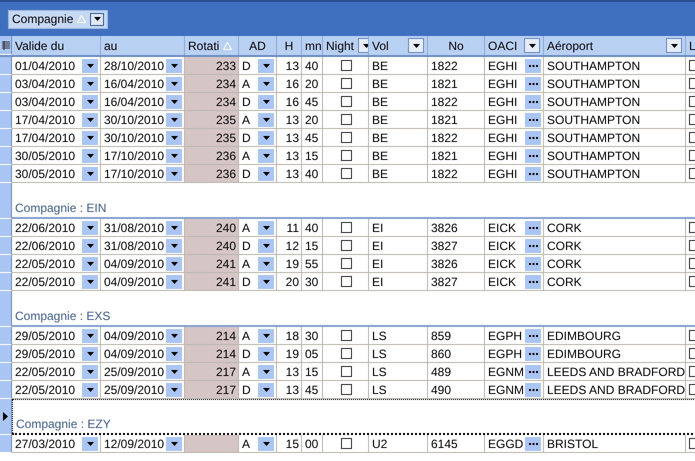 This screenshot has width=695, height=461. I want to click on column-header: No, so click(456, 45).